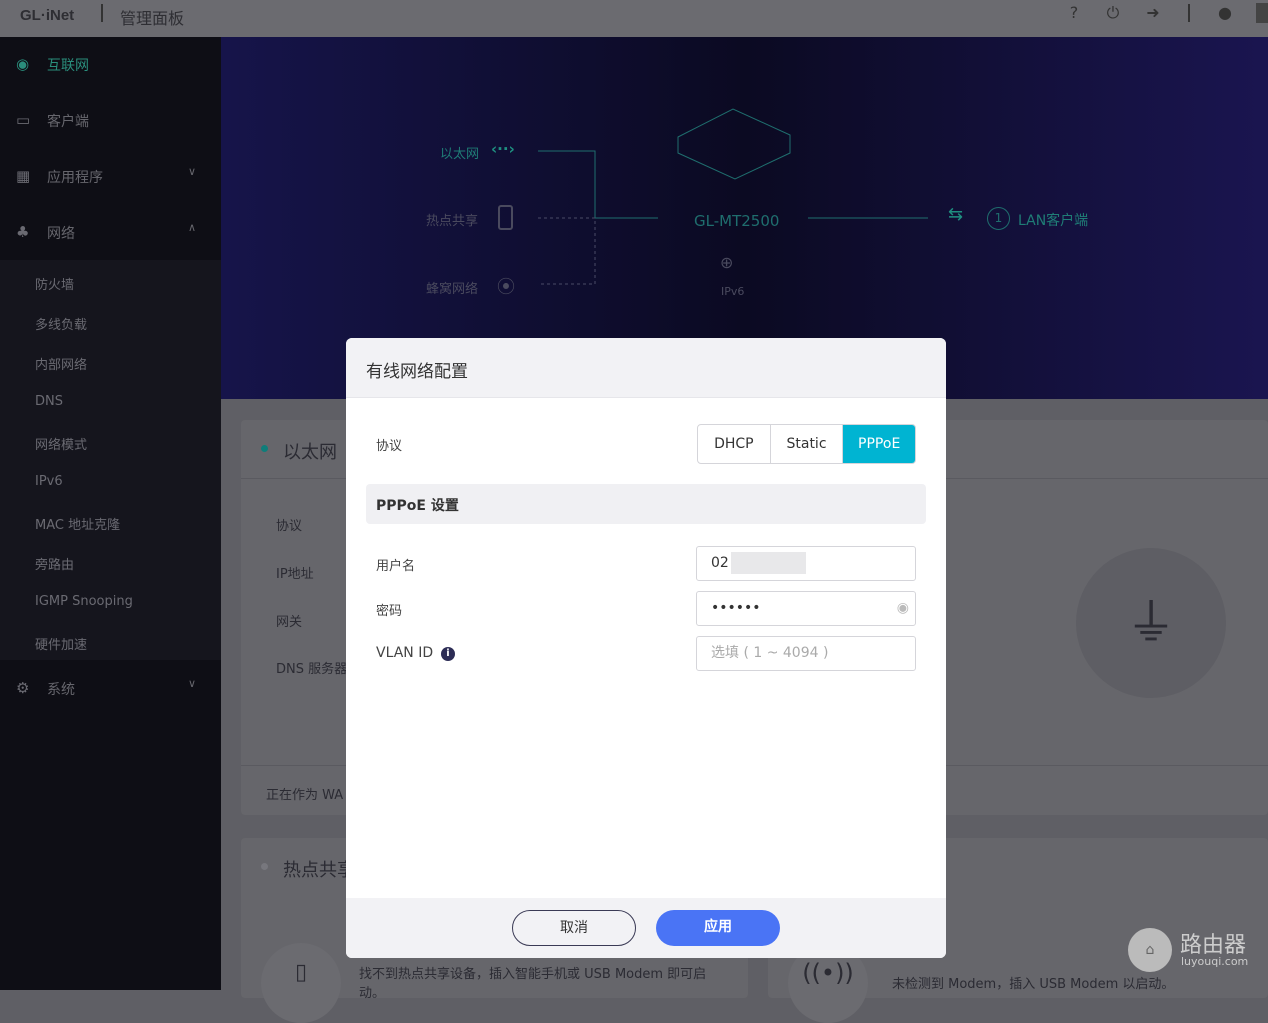  Describe the element at coordinates (1215, 961) in the screenshot. I see `watermark-url: luyouqi.com` at that location.